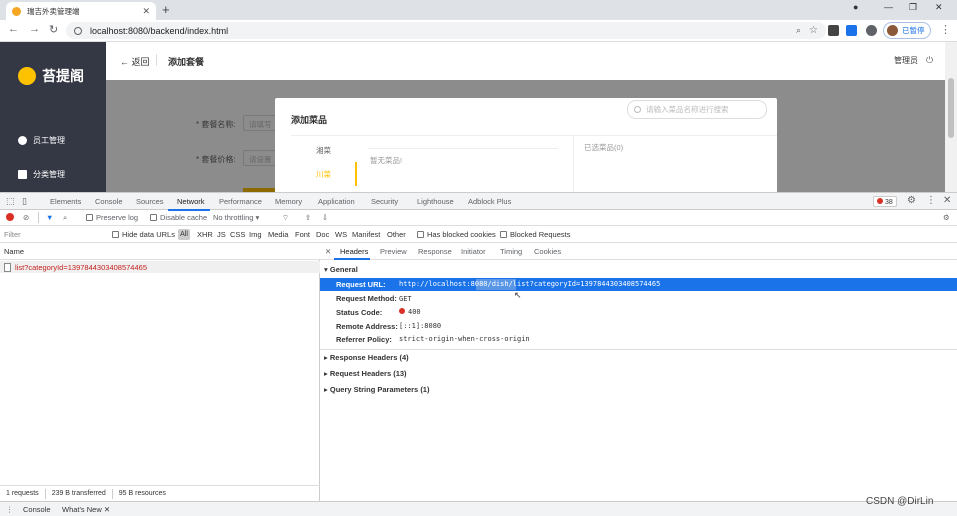  What do you see at coordinates (939, 7) in the screenshot?
I see `window-close-icon: ✕` at bounding box center [939, 7].